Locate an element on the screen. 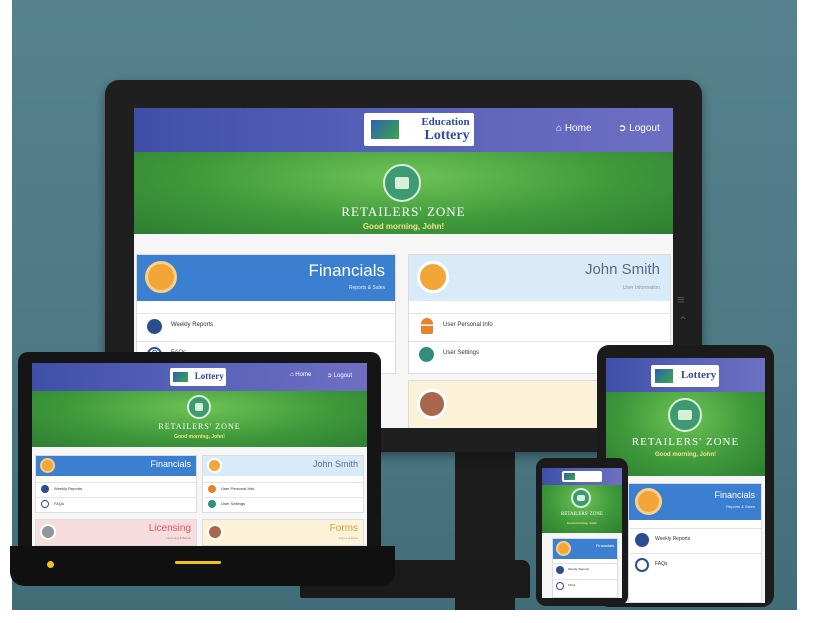 The image size is (817, 623). laptop-licensing-card: Licensing Licensing & Bonds is located at coordinates (116, 532).